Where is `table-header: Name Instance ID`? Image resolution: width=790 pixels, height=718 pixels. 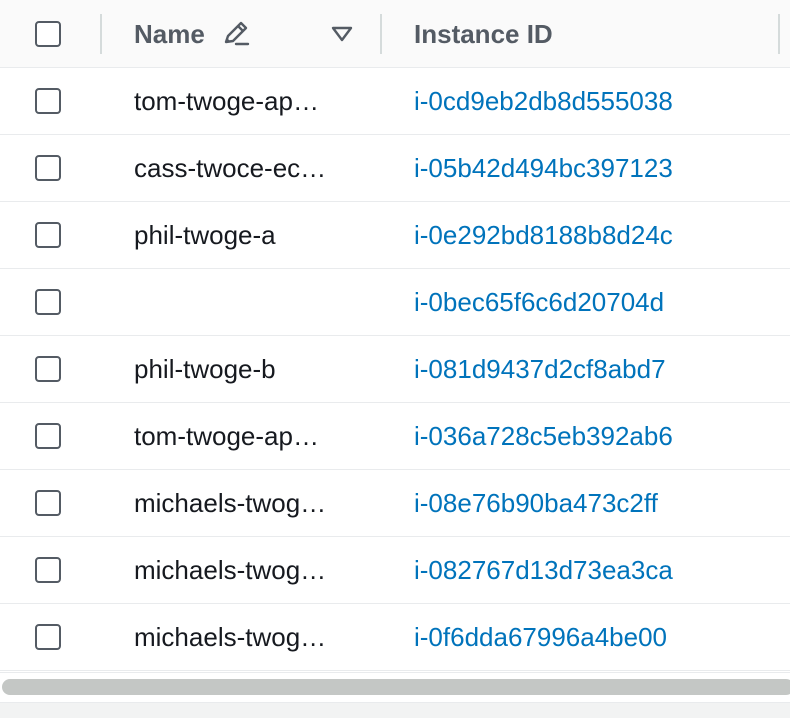 table-header: Name Instance ID is located at coordinates (395, 34).